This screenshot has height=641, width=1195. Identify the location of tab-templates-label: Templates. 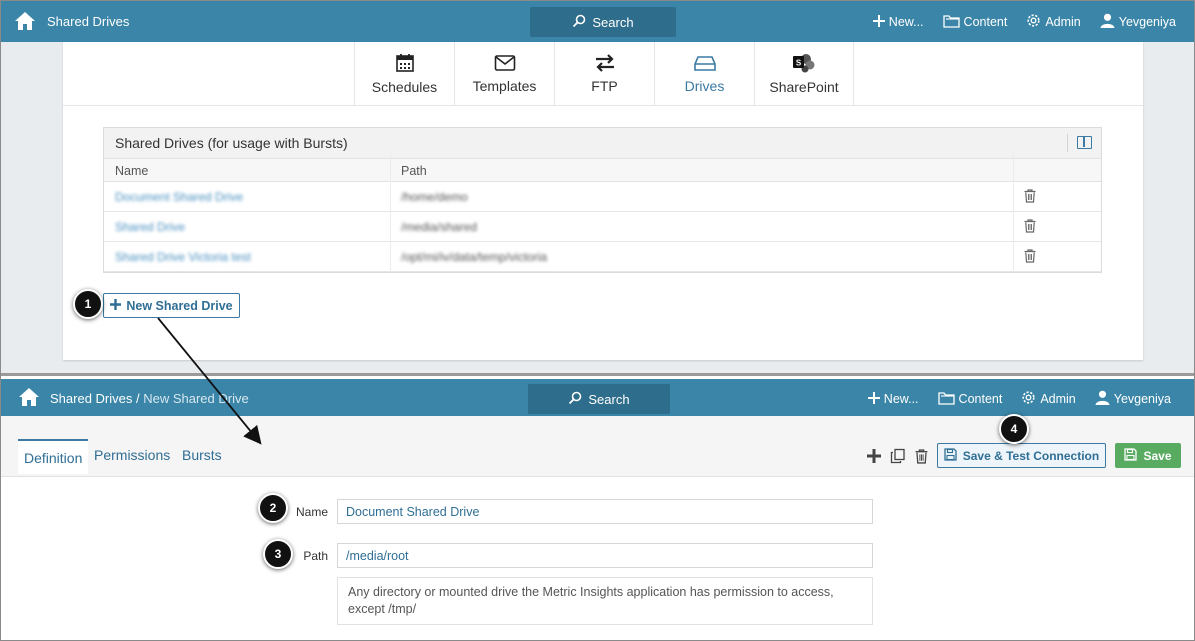
(504, 86).